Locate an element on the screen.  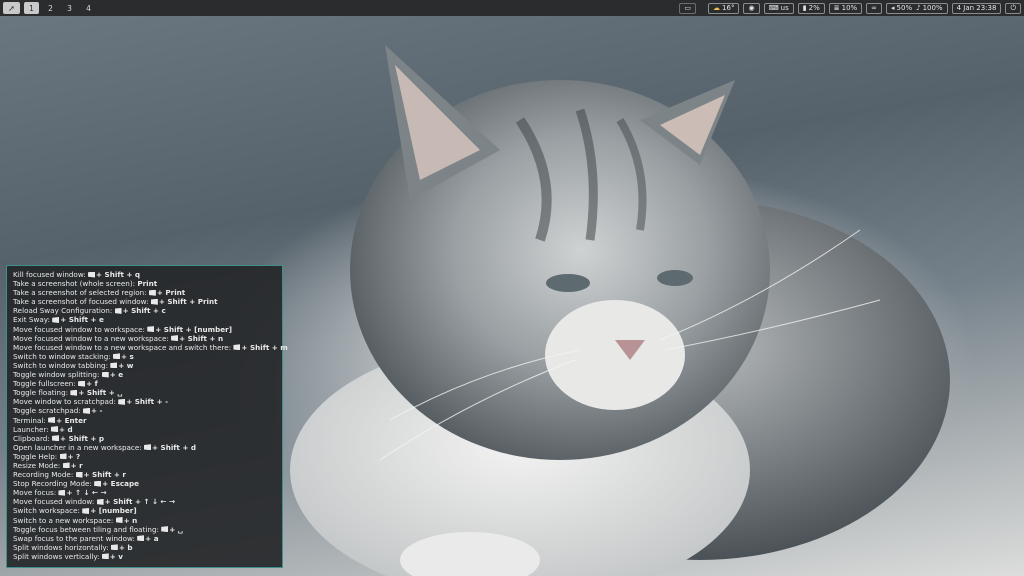
message-icon: ▭ is located at coordinates (688, 8).